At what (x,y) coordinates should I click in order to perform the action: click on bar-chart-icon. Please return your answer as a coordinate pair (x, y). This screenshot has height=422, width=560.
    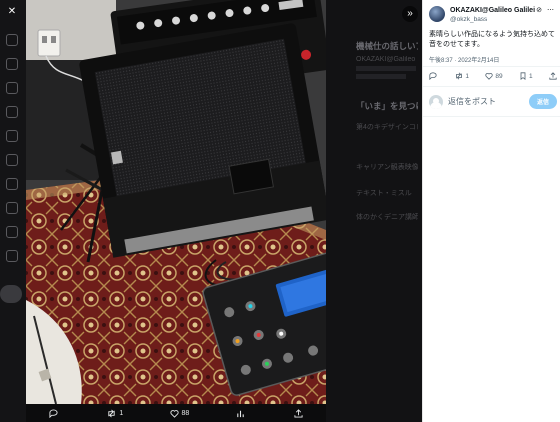
    Looking at the image, I should click on (240, 413).